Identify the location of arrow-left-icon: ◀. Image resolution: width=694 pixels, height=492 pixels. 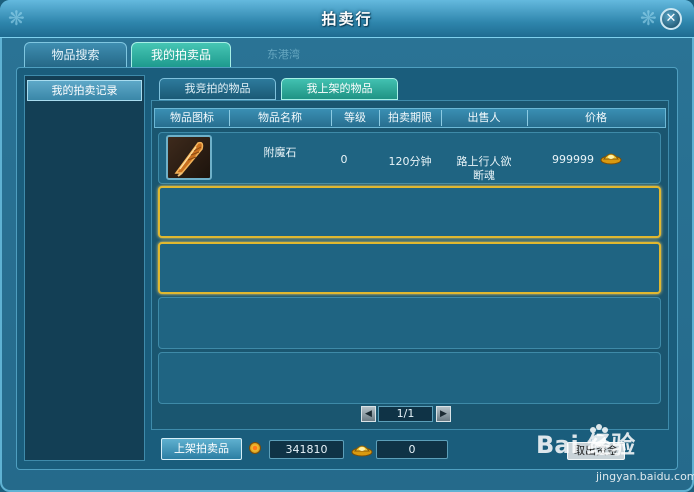
(368, 414).